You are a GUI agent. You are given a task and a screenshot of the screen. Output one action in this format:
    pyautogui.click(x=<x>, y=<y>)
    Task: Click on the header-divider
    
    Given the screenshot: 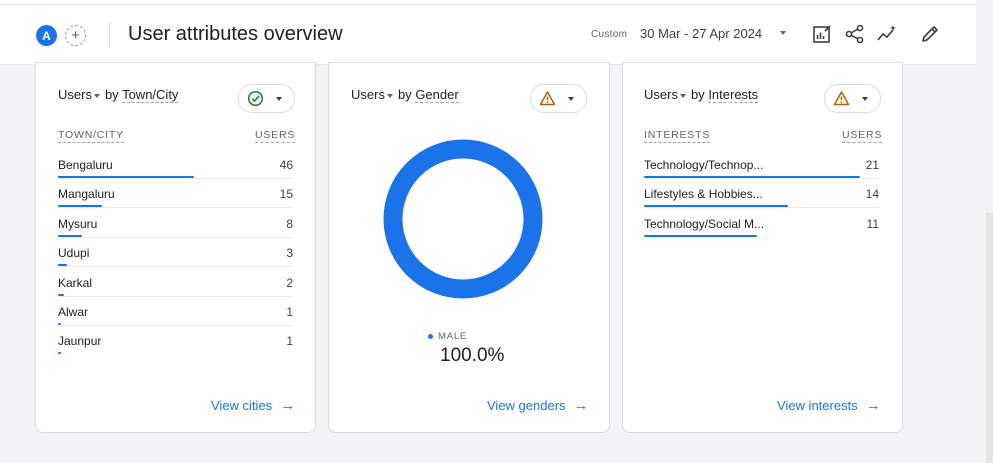 What is the action you would take?
    pyautogui.click(x=109, y=35)
    